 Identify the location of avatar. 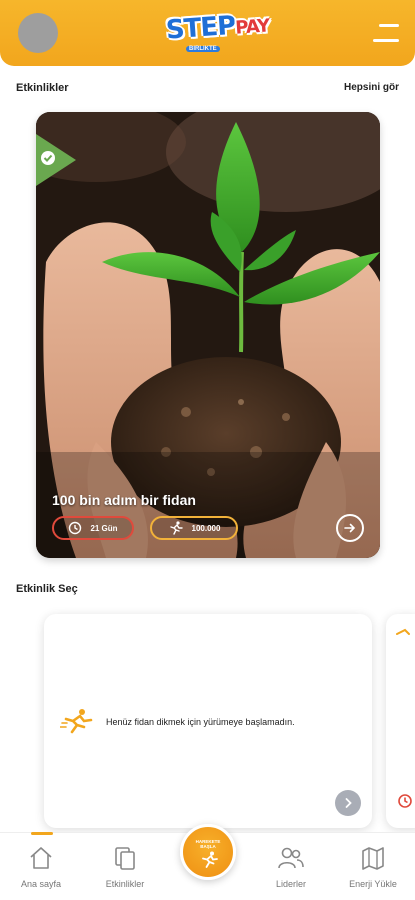
(38, 33).